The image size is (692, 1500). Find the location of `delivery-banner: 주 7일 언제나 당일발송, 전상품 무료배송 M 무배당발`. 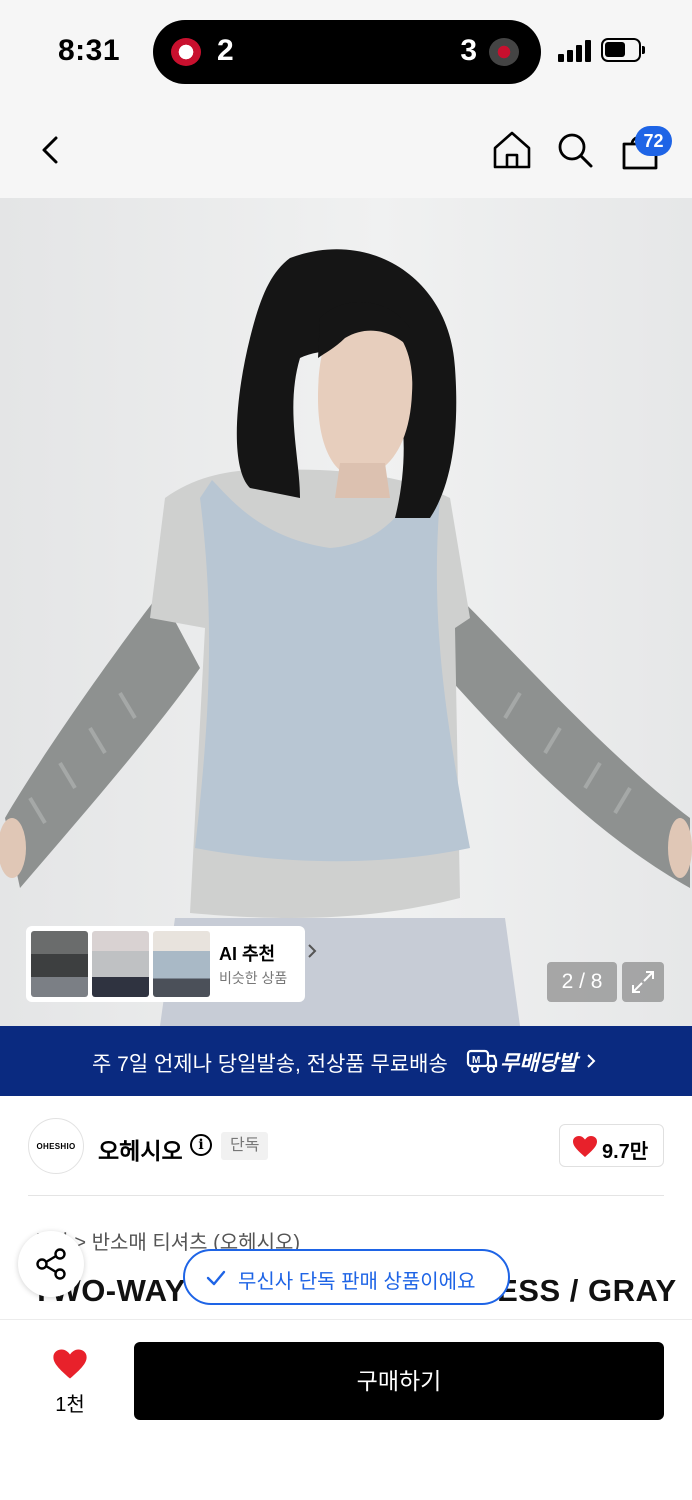

delivery-banner: 주 7일 언제나 당일발송, 전상품 무료배송 M 무배당발 is located at coordinates (346, 1061).